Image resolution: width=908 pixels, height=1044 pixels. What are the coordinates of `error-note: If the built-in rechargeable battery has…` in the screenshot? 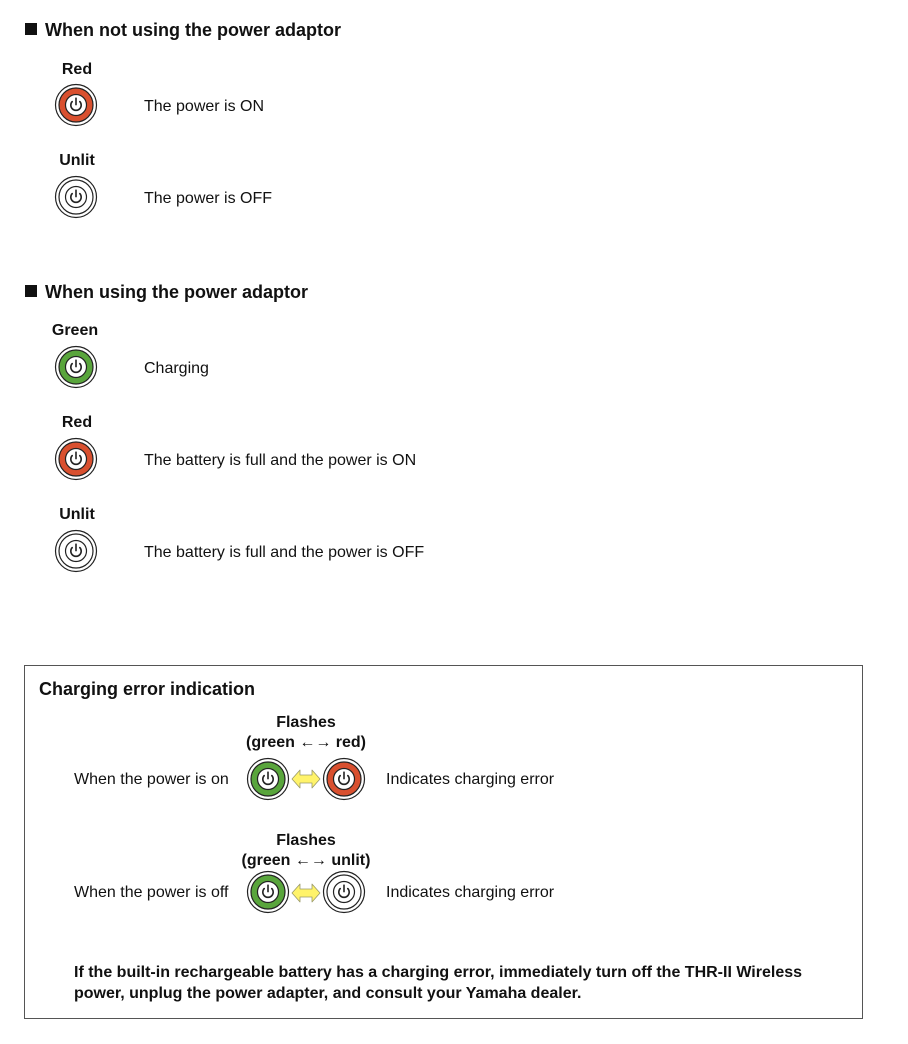 It's located at (438, 983).